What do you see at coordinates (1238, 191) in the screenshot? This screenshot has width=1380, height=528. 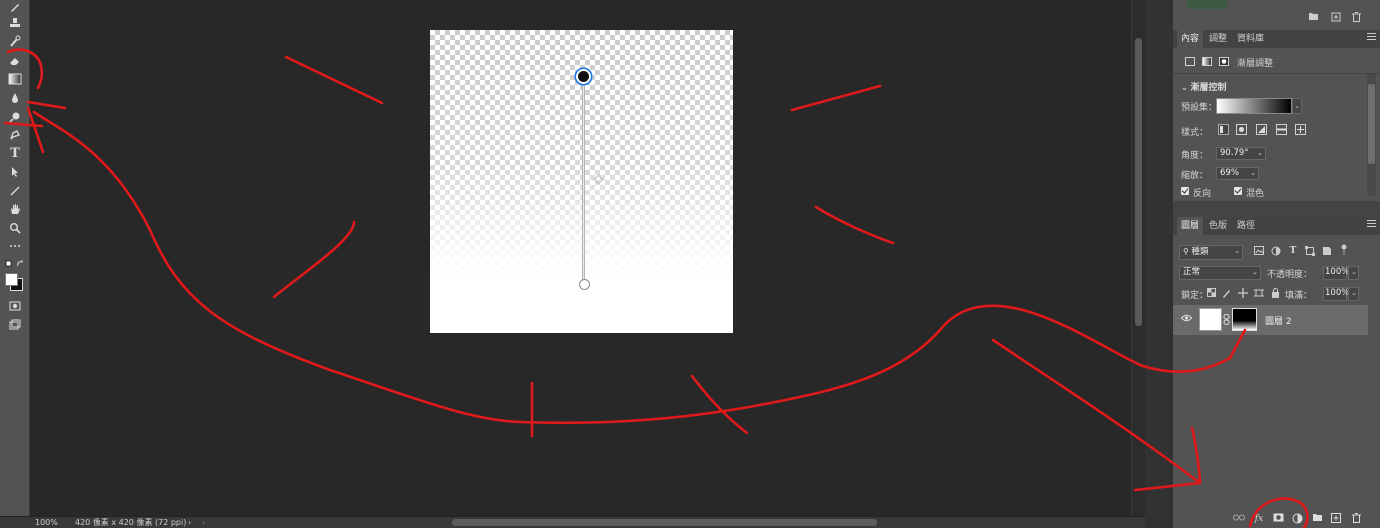 I see `dither-checkbox` at bounding box center [1238, 191].